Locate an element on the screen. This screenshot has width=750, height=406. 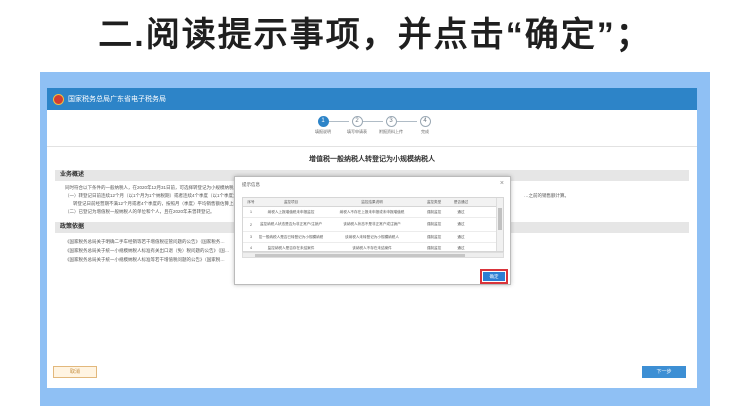
app-title: 国家税务总局广东省电子税务局 is located at coordinates (117, 99).